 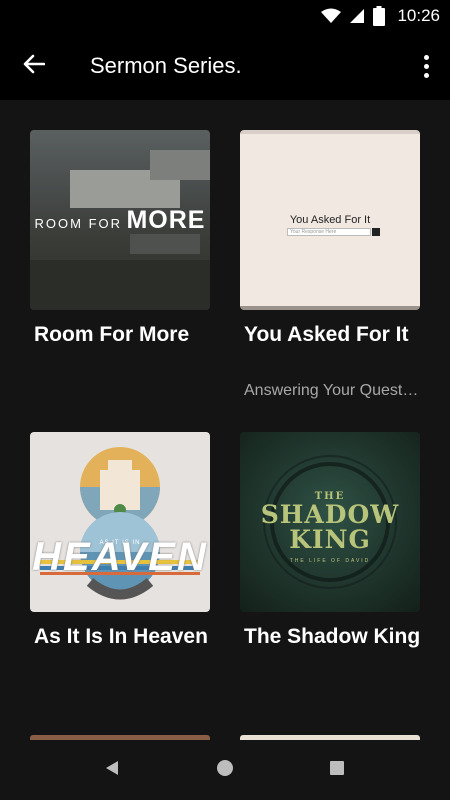 What do you see at coordinates (120, 285) in the screenshot?
I see `artwork-trees` at bounding box center [120, 285].